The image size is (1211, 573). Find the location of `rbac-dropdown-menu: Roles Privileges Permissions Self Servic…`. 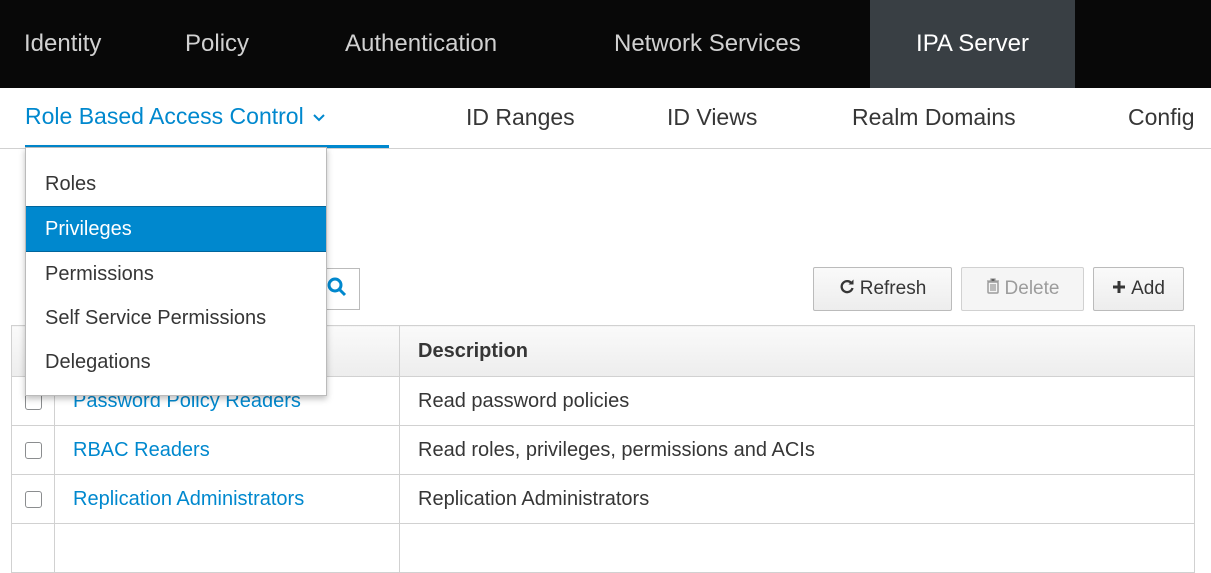

rbac-dropdown-menu: Roles Privileges Permissions Self Servic… is located at coordinates (176, 271).